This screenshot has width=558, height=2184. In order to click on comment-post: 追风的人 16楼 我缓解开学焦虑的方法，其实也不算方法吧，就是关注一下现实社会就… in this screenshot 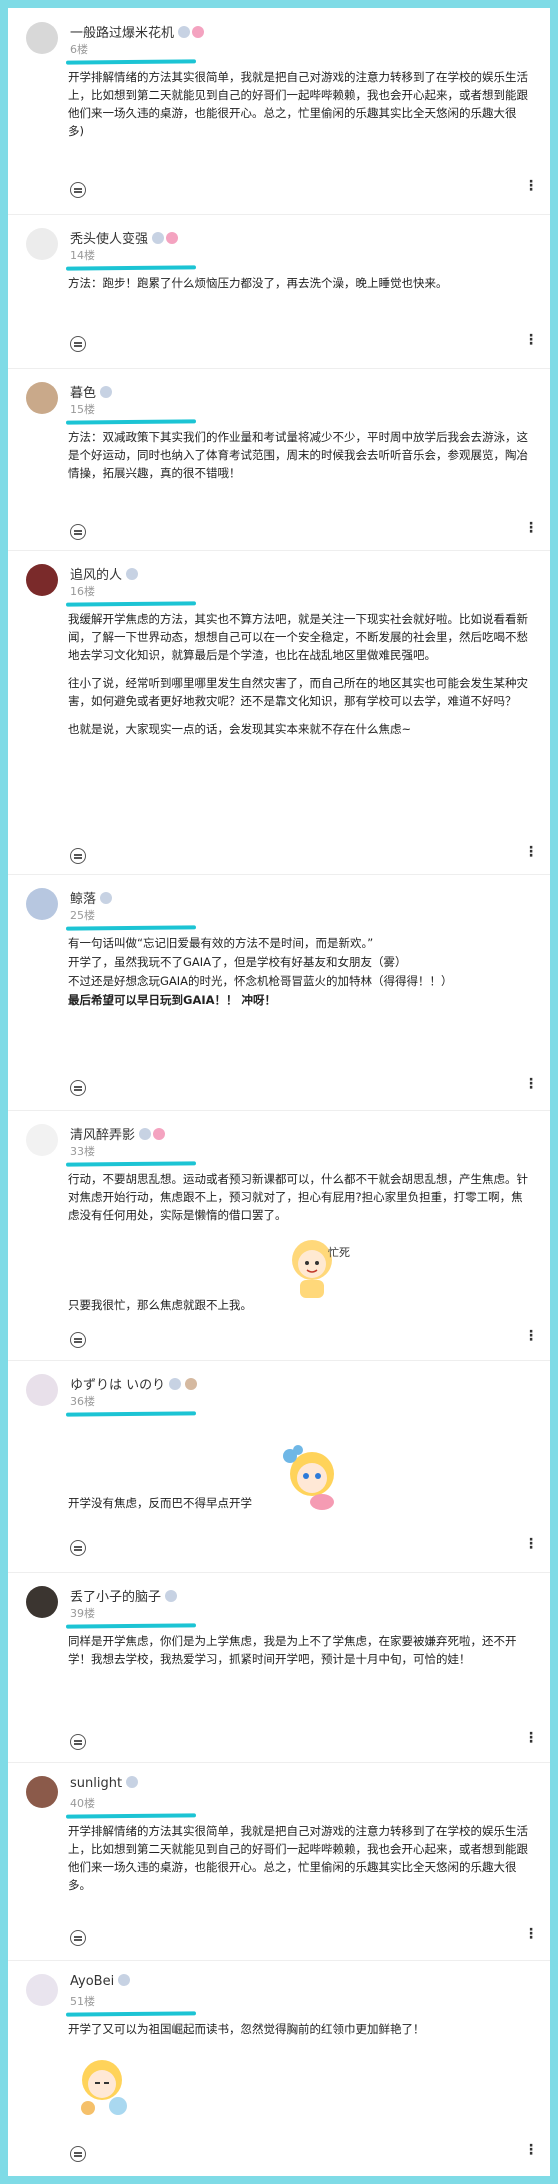, I will do `click(279, 712)`.